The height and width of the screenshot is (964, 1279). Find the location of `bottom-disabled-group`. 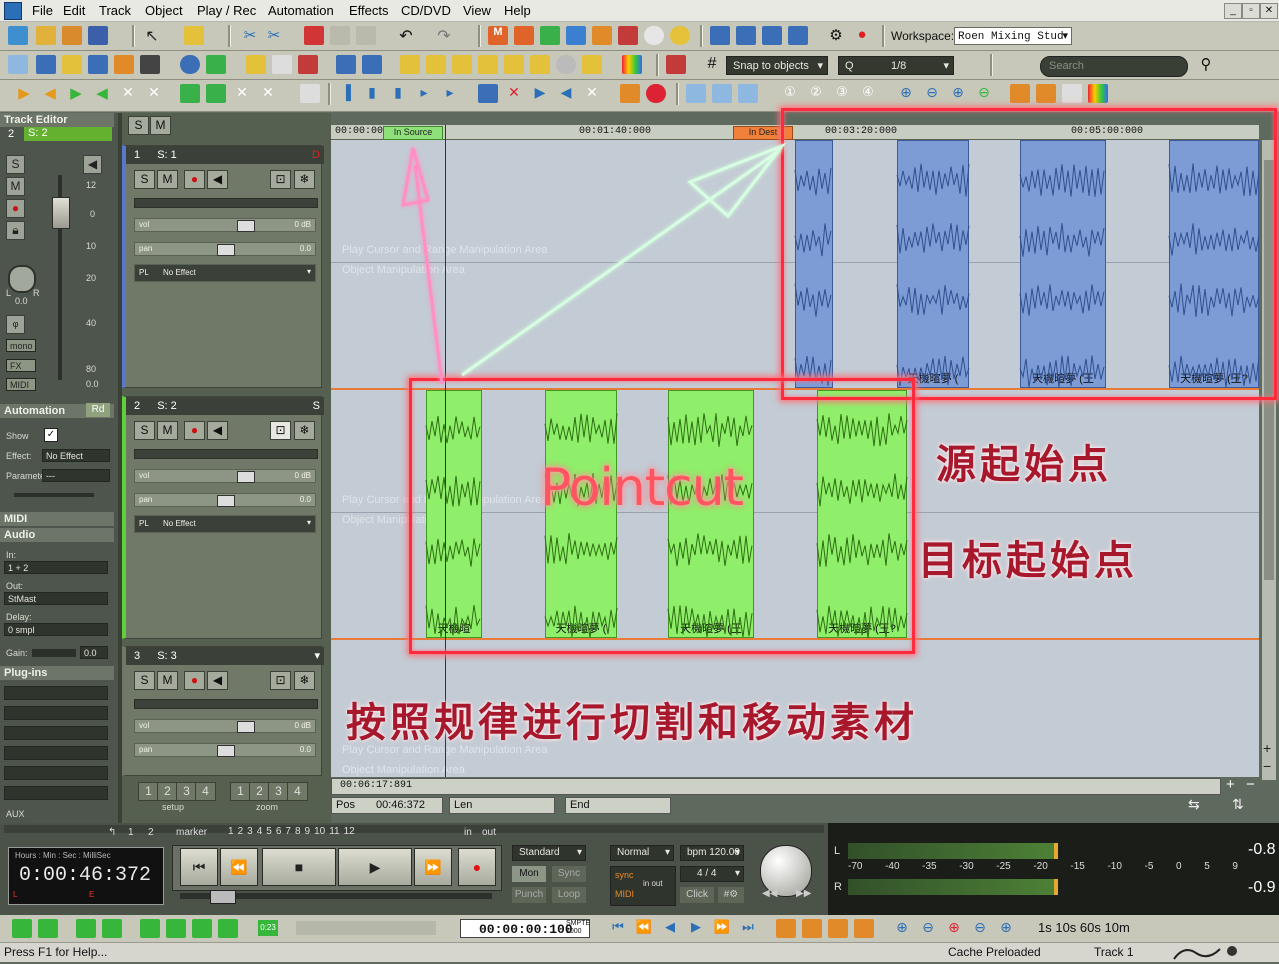

bottom-disabled-group is located at coordinates (366, 928).